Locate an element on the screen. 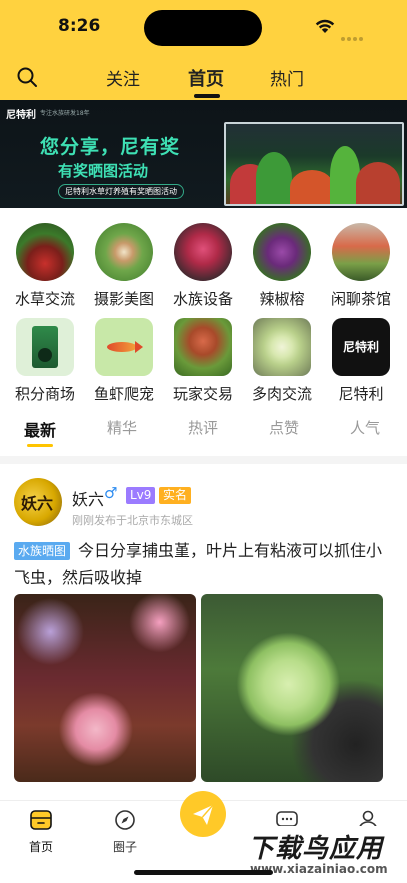 Image resolution: width=407 pixels, height=883 pixels. verified-badge: 实名 is located at coordinates (175, 495).